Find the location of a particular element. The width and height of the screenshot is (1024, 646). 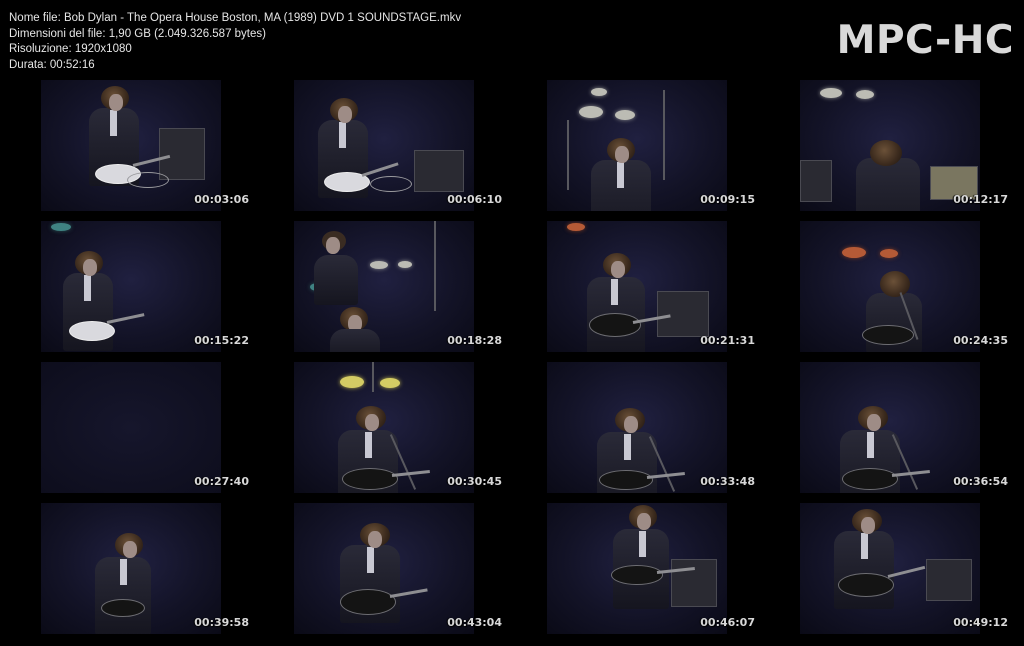

timestamp: 00:15:22 is located at coordinates (221, 340).